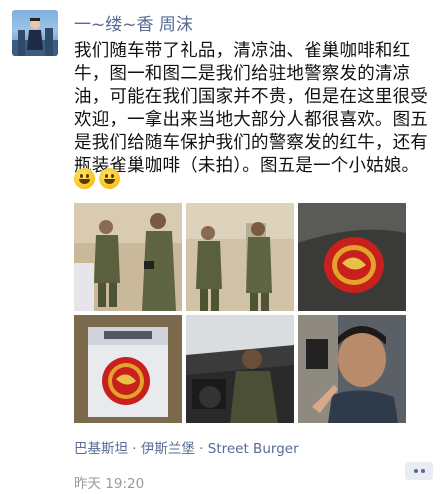  What do you see at coordinates (186, 447) in the screenshot?
I see `location-link: 巴基斯坦 · 伊斯兰堡 · Street Burger` at bounding box center [186, 447].